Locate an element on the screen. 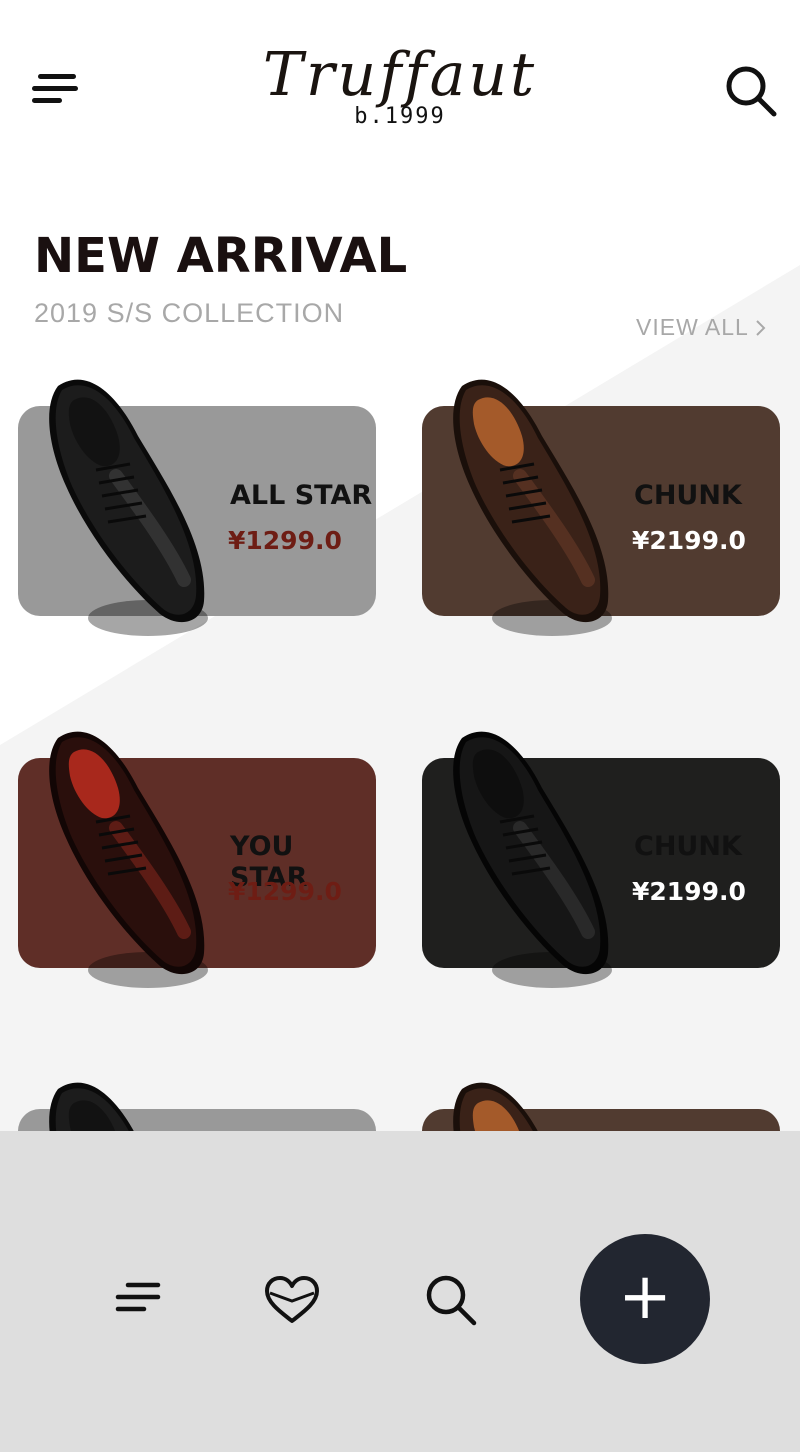 The height and width of the screenshot is (1452, 800). product-card: YOU STAR ¥1299.0 is located at coordinates (197, 859).